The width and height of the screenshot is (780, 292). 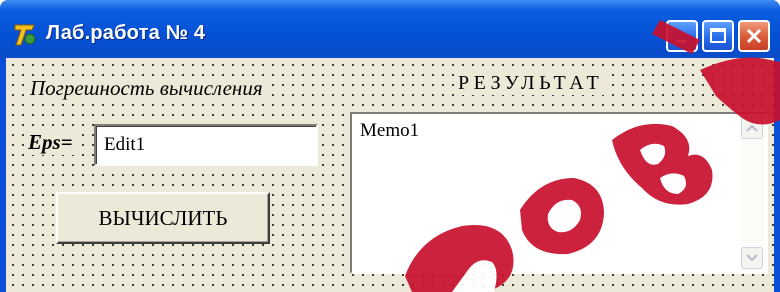 I want to click on maximize-button, so click(x=718, y=36).